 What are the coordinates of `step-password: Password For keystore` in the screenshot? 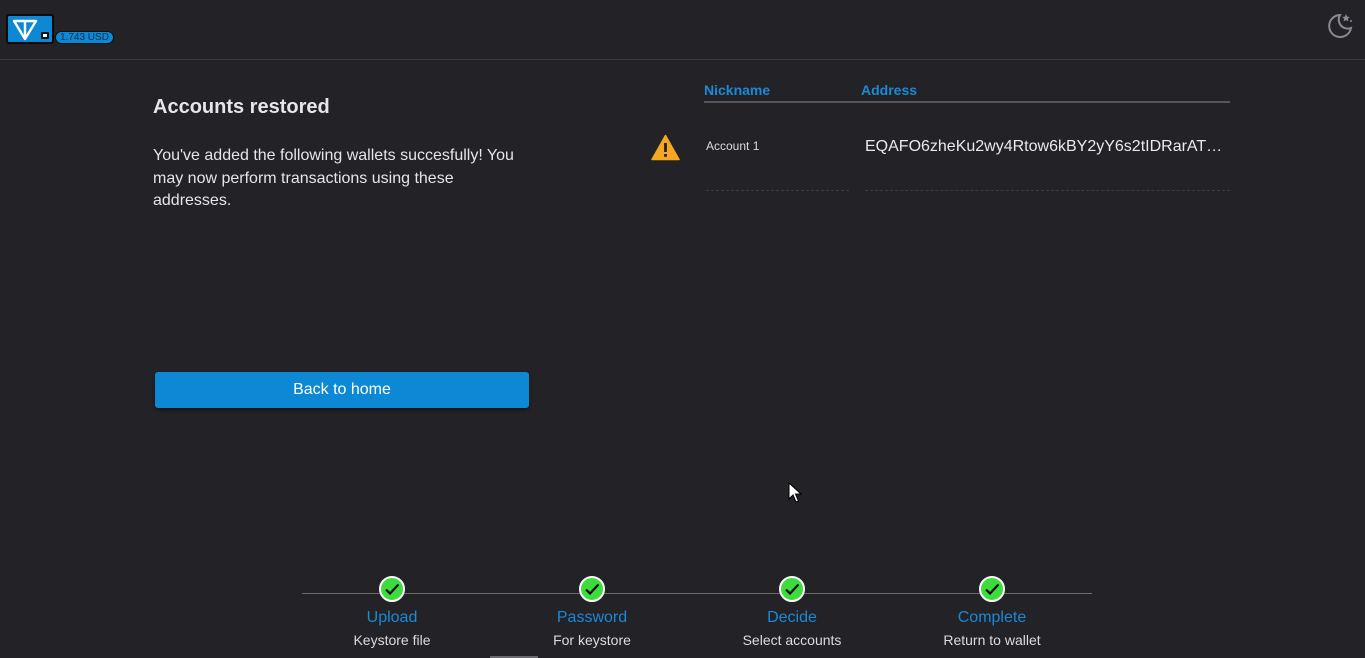 It's located at (592, 612).